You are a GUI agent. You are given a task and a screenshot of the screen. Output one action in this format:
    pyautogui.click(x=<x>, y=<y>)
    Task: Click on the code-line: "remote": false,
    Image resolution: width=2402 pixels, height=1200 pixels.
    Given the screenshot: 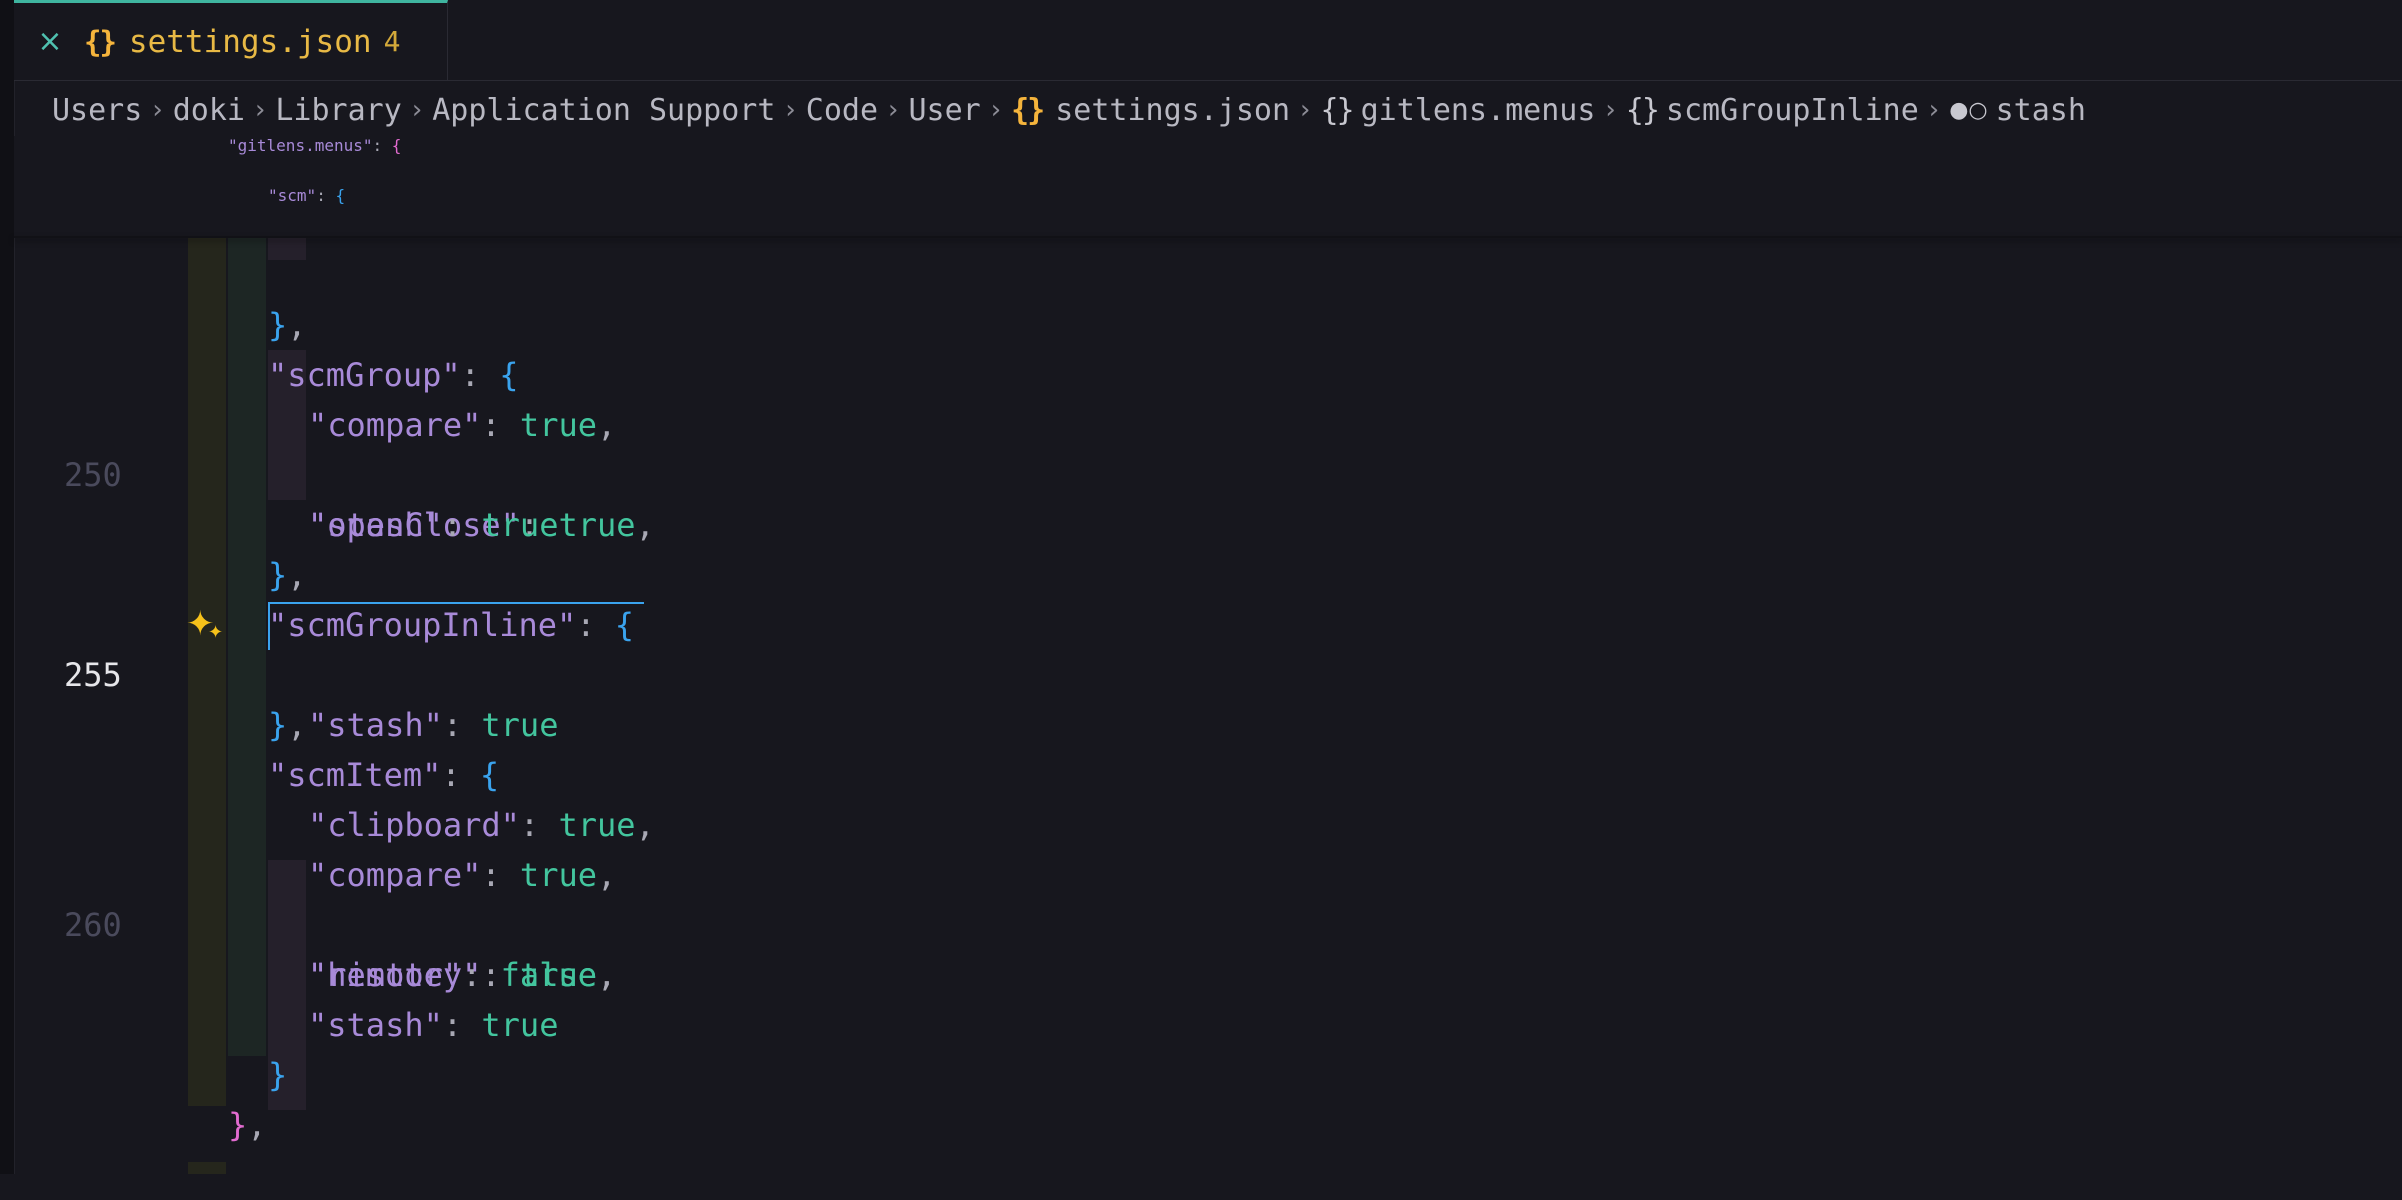 What is the action you would take?
    pyautogui.click(x=1208, y=947)
    